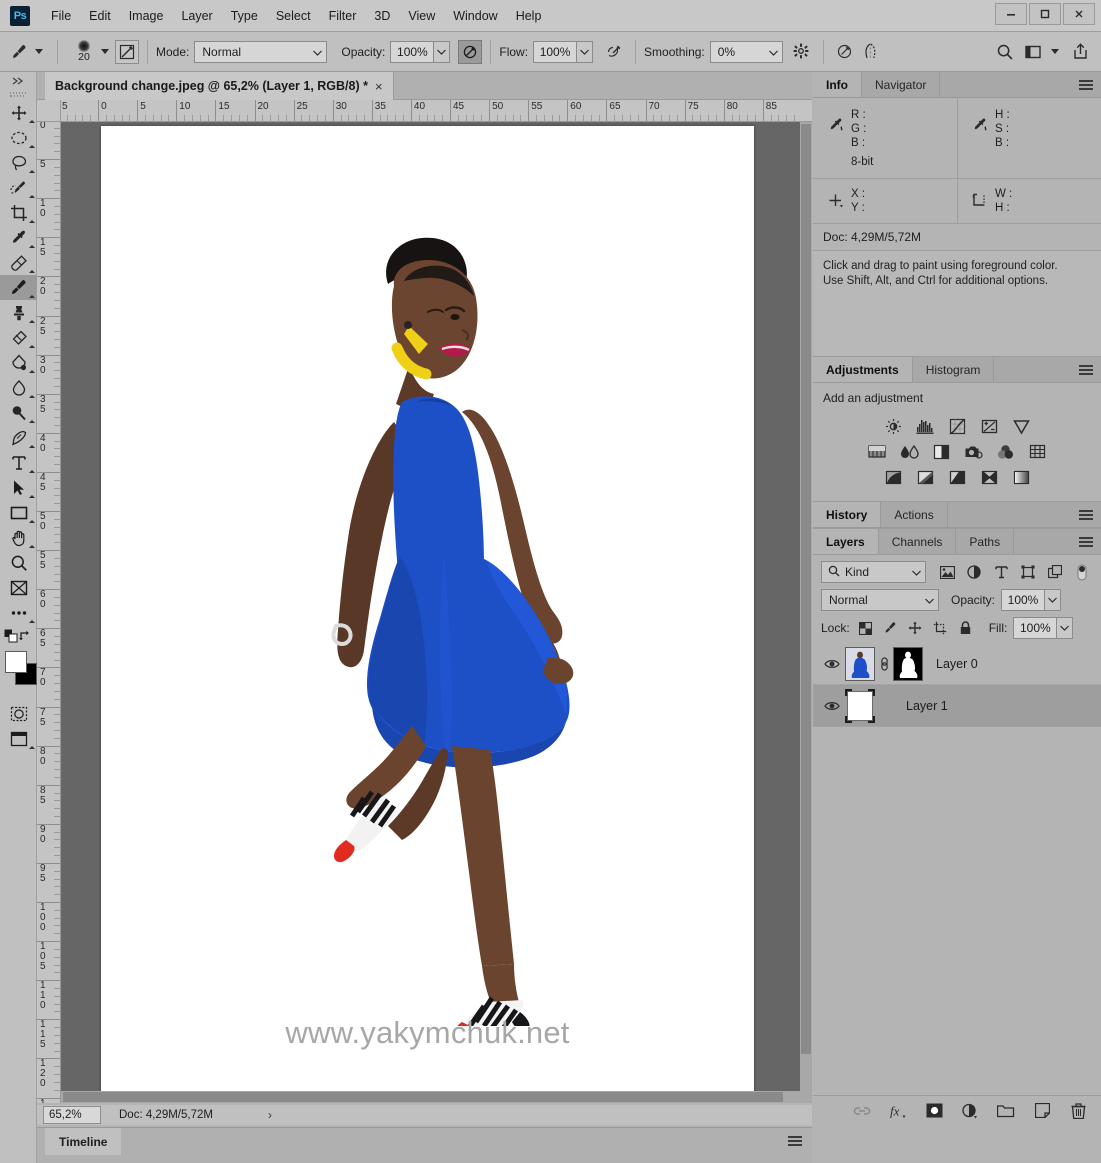  What do you see at coordinates (18, 387) in the screenshot?
I see `tool-blur` at bounding box center [18, 387].